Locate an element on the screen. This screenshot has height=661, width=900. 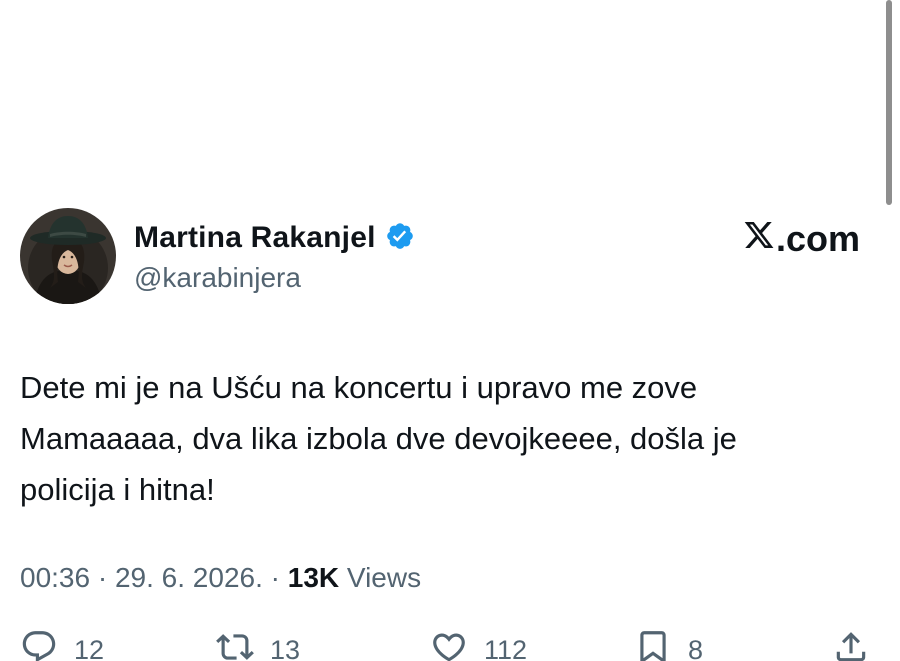
repost-count: 13 is located at coordinates (285, 648).